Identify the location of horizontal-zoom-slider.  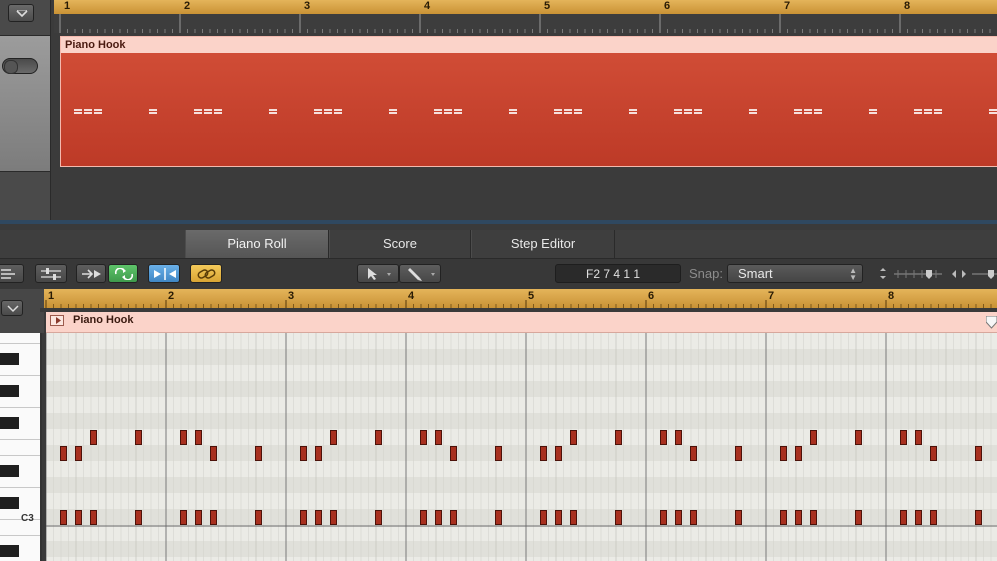
(973, 273).